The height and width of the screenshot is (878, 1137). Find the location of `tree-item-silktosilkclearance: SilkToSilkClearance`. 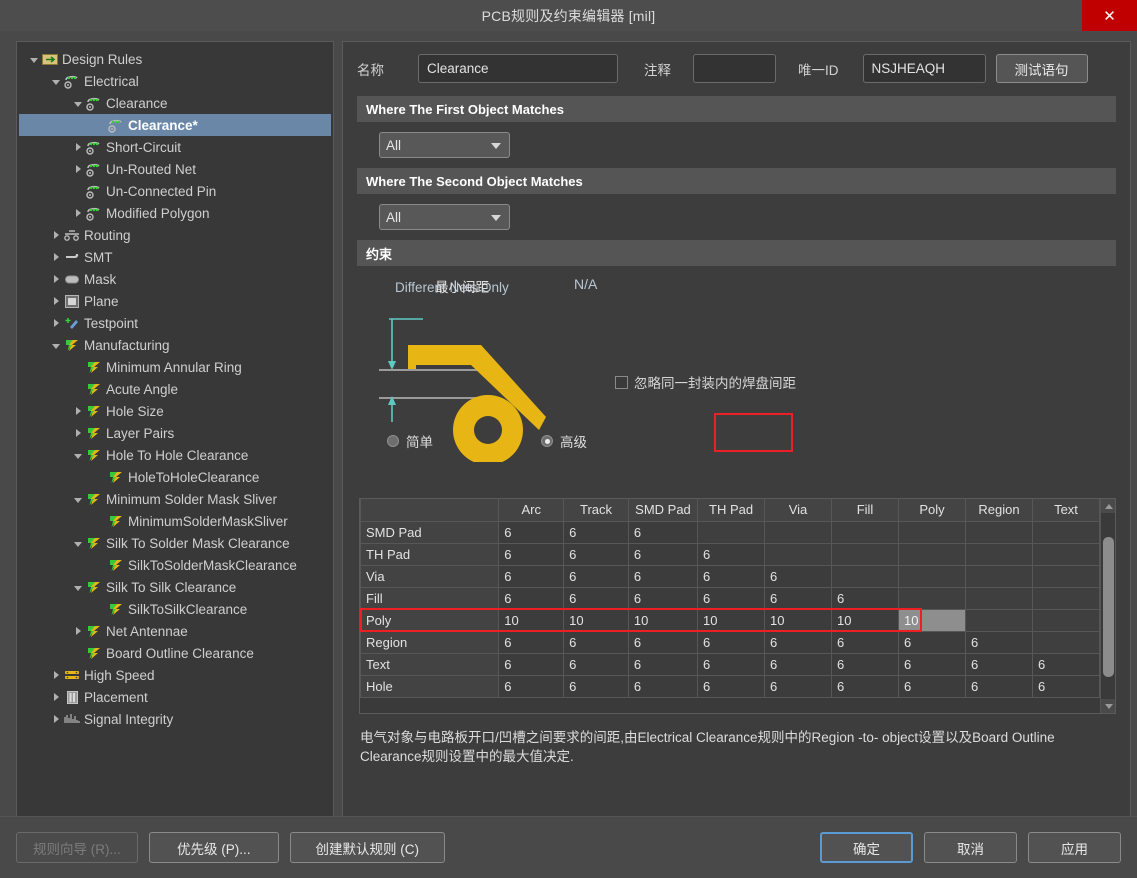

tree-item-silktosilkclearance: SilkToSilkClearance is located at coordinates (175, 609).